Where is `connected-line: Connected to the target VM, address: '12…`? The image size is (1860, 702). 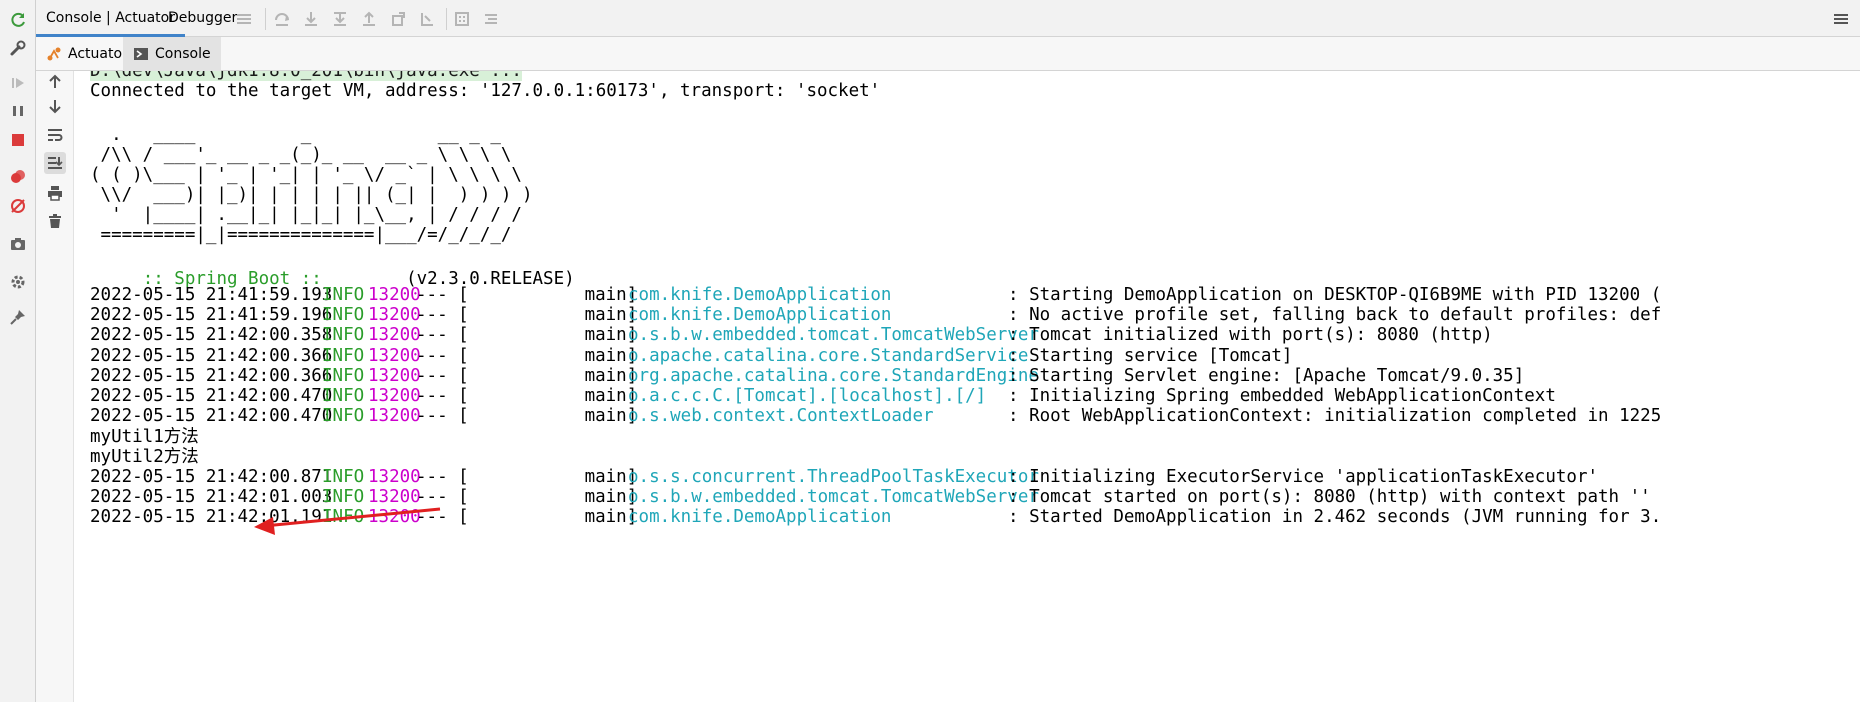 connected-line: Connected to the target VM, address: '12… is located at coordinates (485, 91).